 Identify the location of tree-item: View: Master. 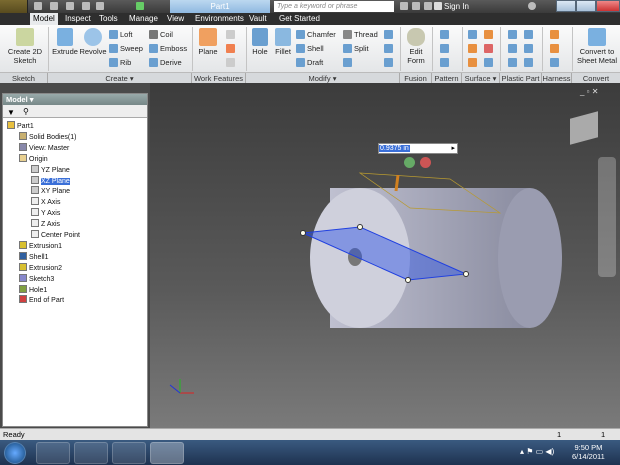
(44, 148).